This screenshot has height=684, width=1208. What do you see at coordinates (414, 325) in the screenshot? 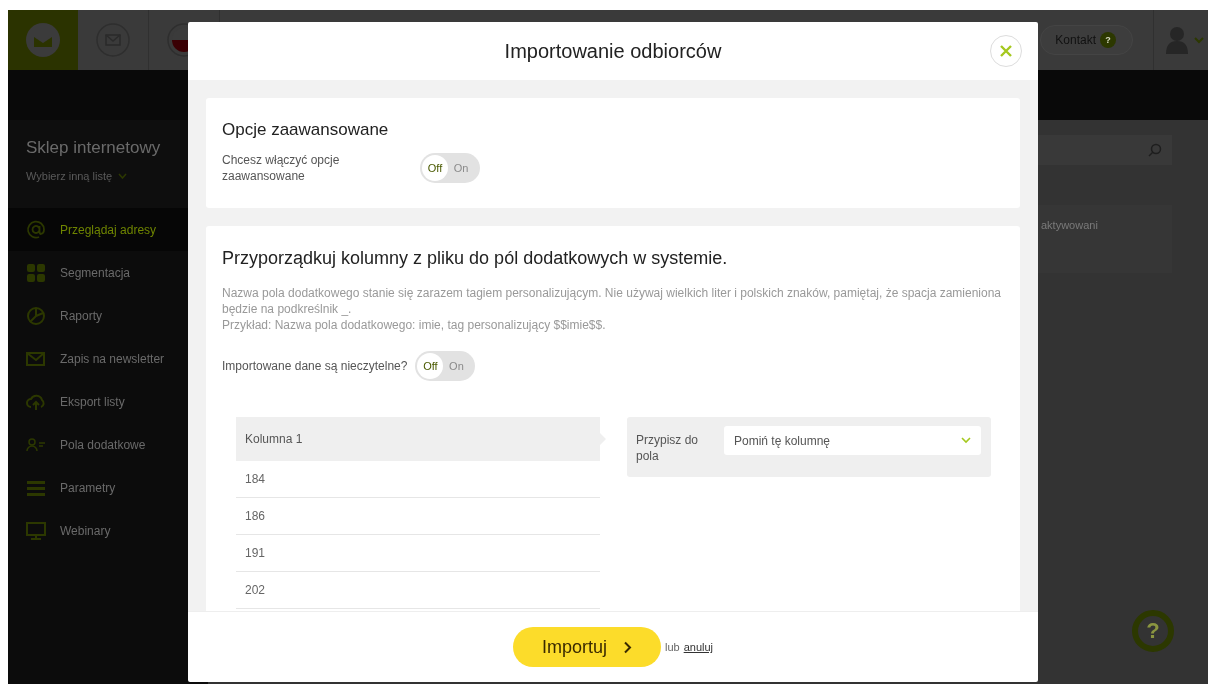
I see `description-text: Przykład: Nazwa pola dodatkowego: imie, tag personalizujący $$imie$$.` at bounding box center [414, 325].